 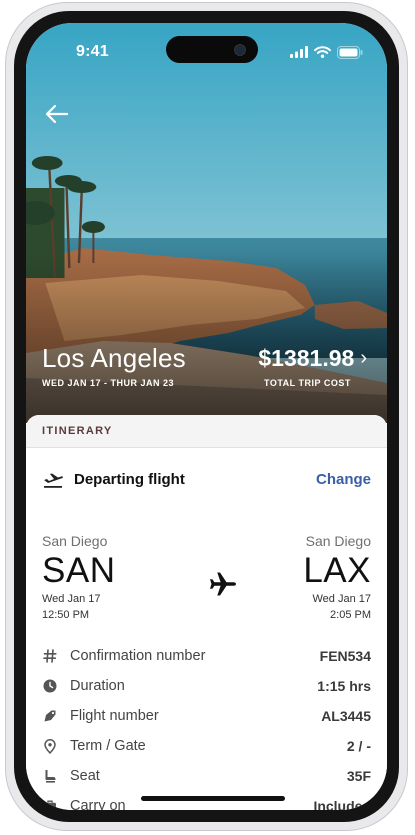 I want to click on departing-flight-title: Departing flight, so click(x=129, y=479).